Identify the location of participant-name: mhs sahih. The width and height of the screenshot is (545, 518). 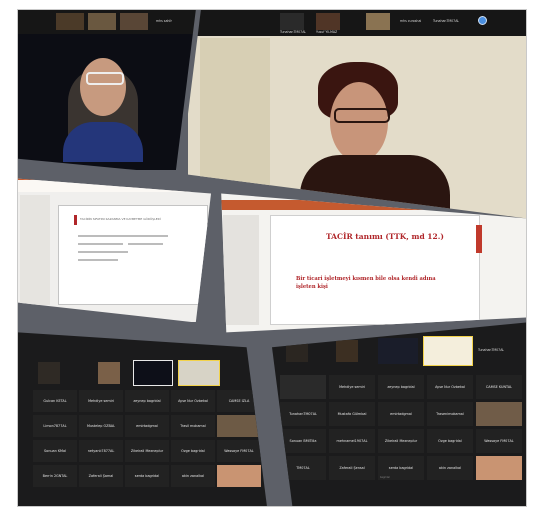
(164, 21).